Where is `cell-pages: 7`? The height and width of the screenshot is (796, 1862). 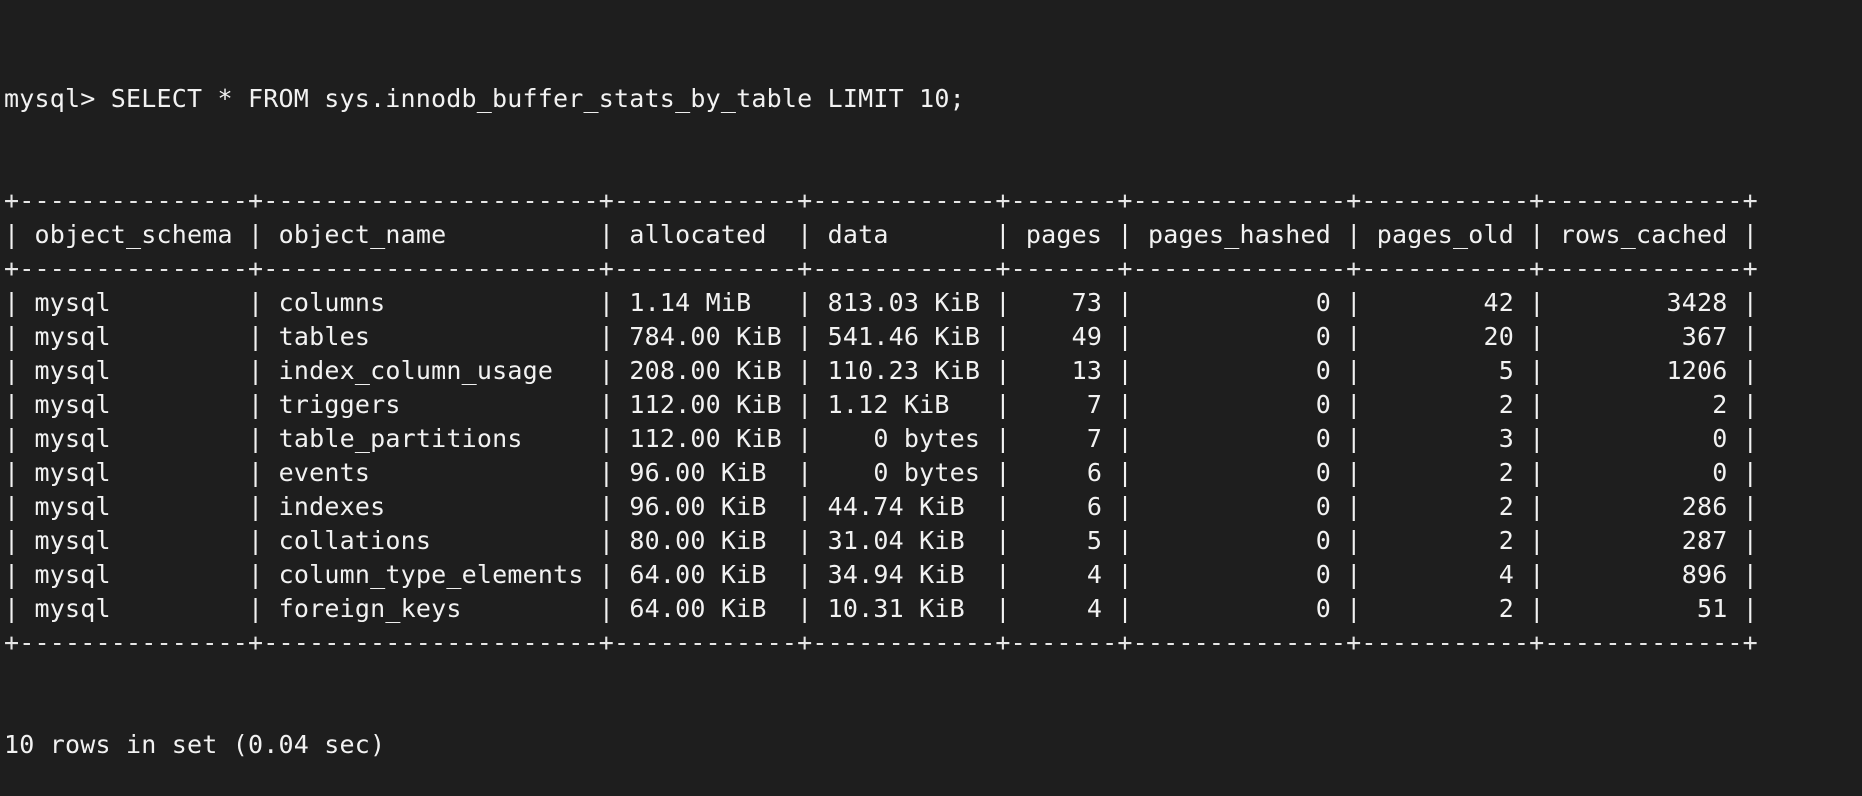
cell-pages: 7 is located at coordinates (1064, 404).